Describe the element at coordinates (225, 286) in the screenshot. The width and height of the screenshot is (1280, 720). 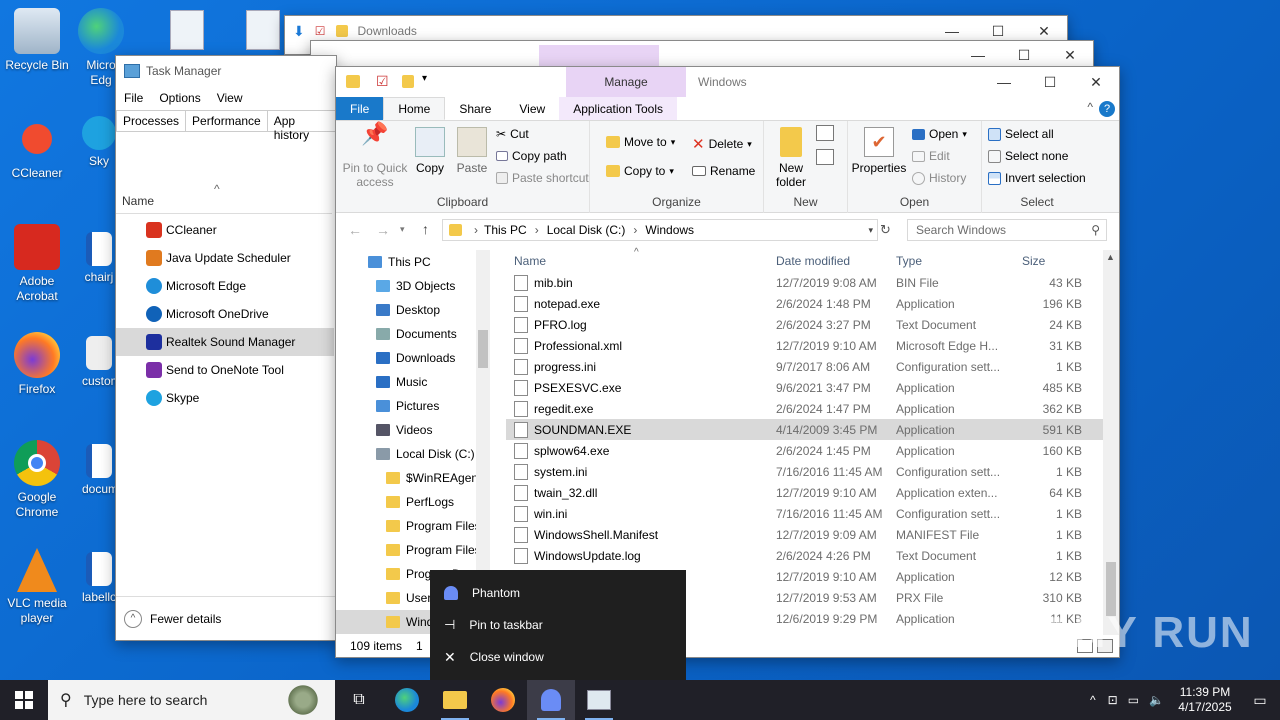
I see `process-row: Microsoft Edge` at that location.